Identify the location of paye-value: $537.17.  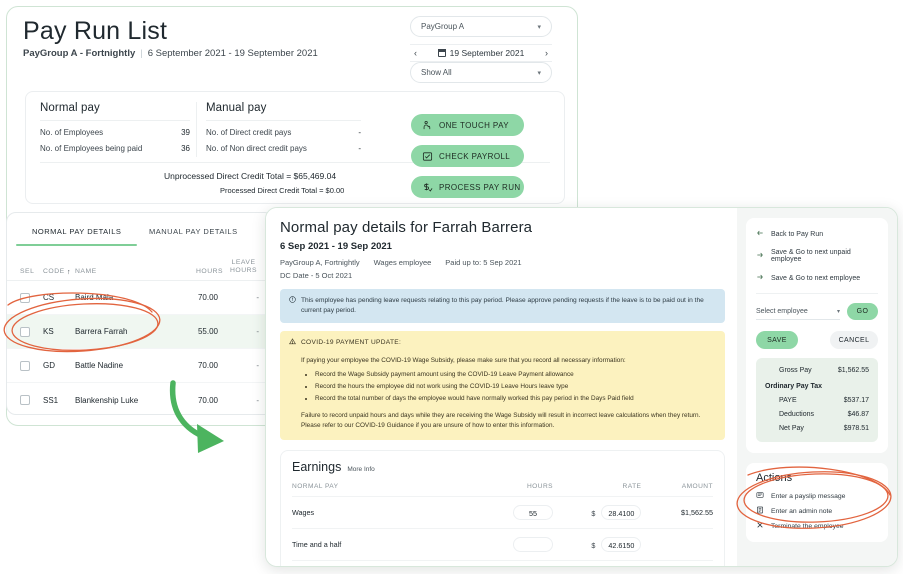
(856, 400).